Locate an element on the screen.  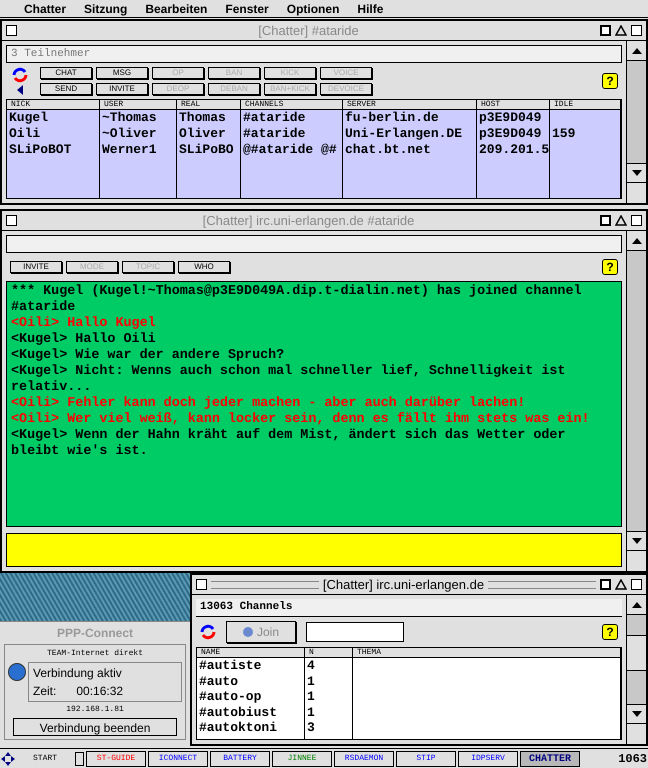
menu-item: Bearbeiten is located at coordinates (176, 9).